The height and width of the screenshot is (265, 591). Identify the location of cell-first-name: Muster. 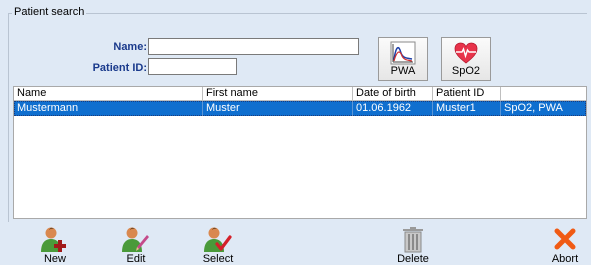
(278, 108).